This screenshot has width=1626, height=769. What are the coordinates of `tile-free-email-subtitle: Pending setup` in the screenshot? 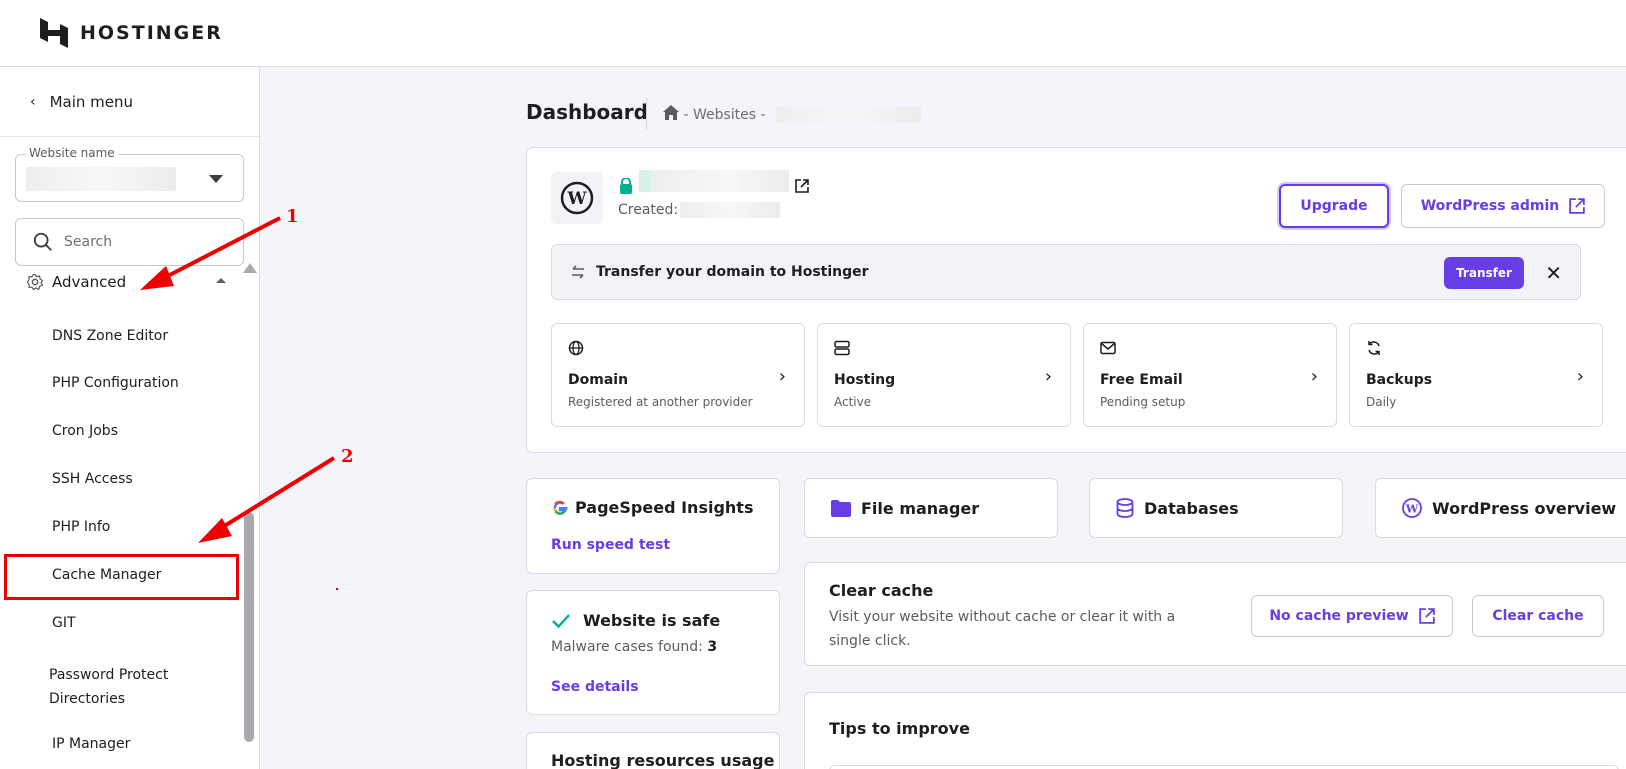 It's located at (1143, 402).